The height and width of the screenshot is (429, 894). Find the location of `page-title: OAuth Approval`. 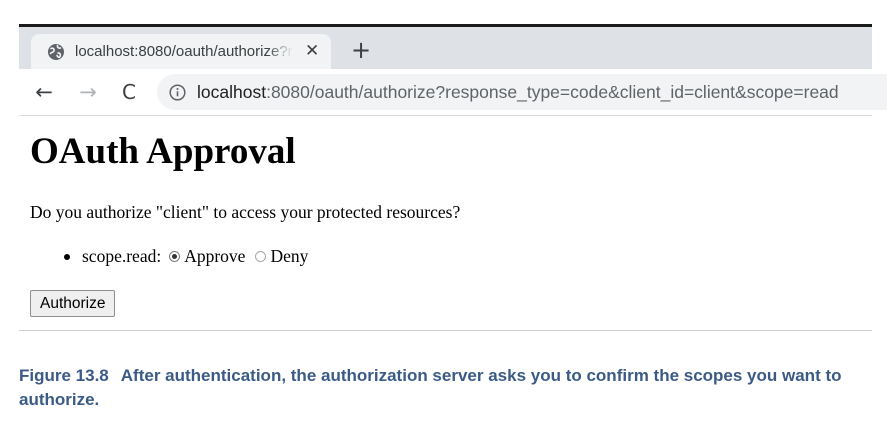

page-title: OAuth Approval is located at coordinates (163, 151).